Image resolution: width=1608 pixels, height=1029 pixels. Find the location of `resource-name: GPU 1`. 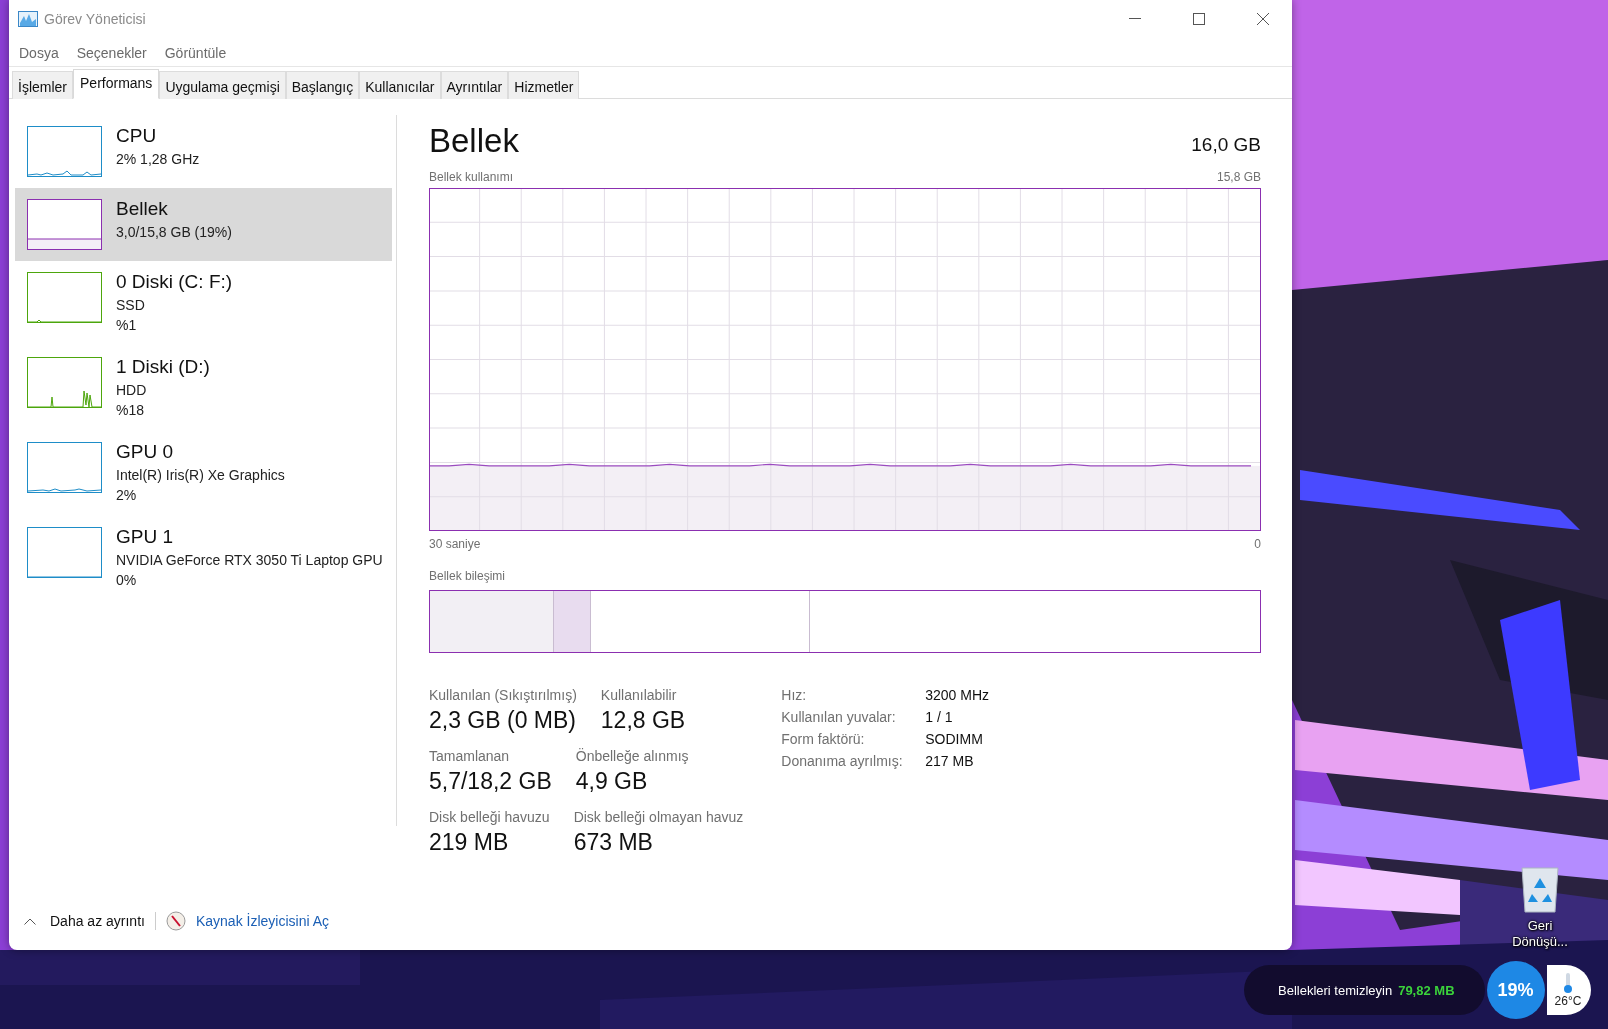

resource-name: GPU 1 is located at coordinates (145, 537).